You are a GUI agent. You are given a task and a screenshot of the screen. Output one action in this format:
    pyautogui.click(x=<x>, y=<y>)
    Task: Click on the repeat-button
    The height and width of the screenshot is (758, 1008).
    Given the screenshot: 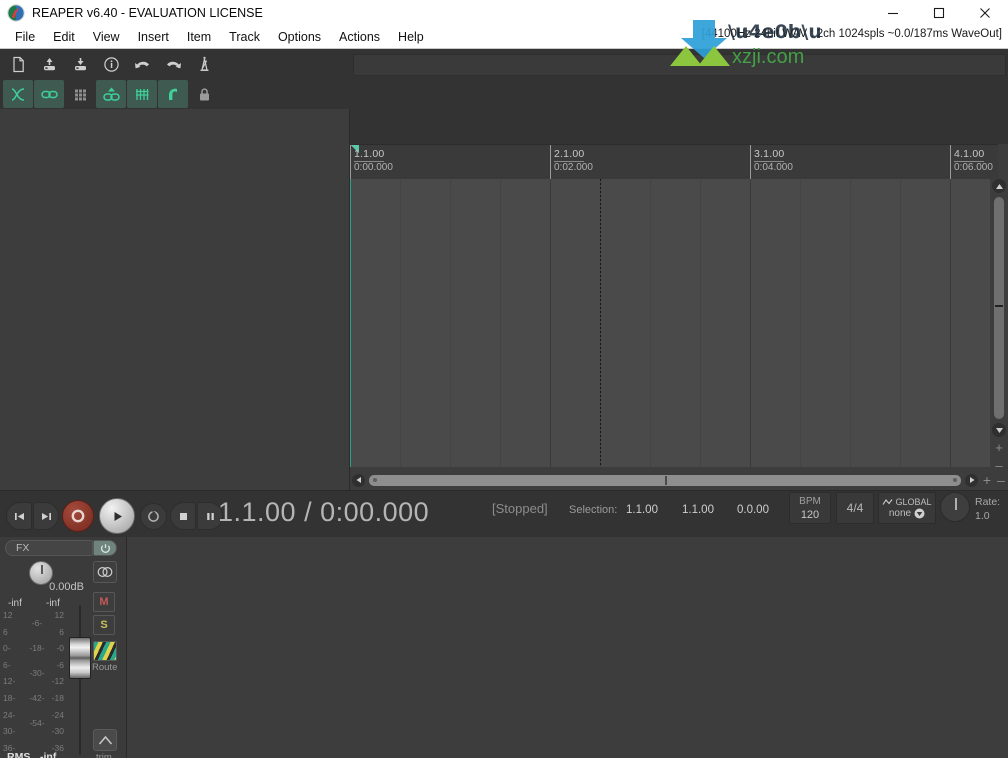 What is the action you would take?
    pyautogui.click(x=153, y=516)
    